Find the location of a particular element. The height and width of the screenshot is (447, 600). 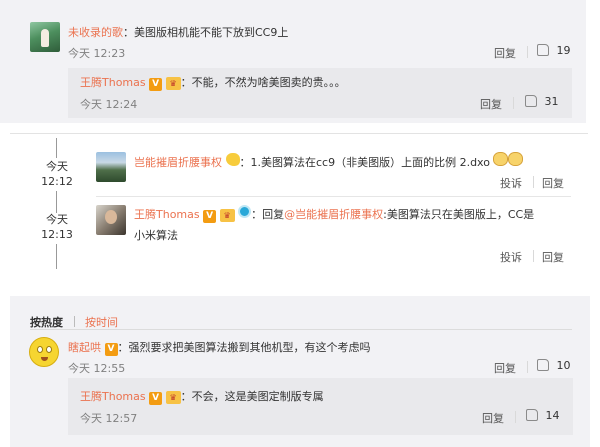

duck-emoji-icon is located at coordinates (232, 159).